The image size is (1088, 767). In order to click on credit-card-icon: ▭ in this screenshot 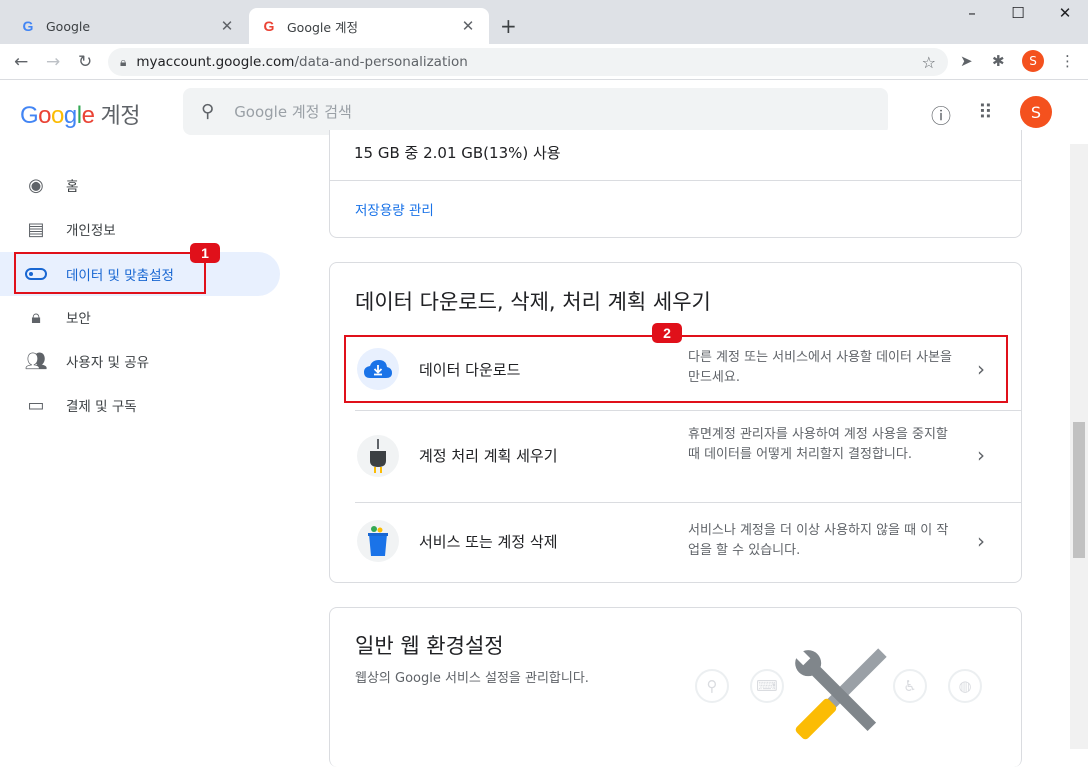, I will do `click(36, 405)`.